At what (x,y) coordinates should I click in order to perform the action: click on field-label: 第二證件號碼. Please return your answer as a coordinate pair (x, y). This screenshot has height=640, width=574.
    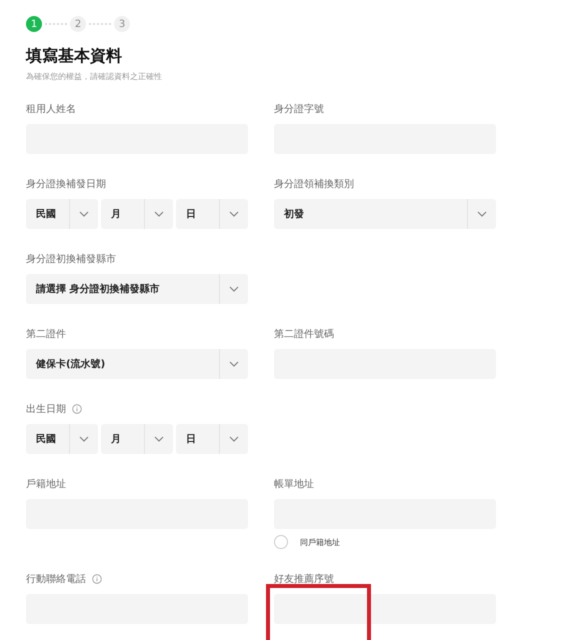
    Looking at the image, I should click on (304, 334).